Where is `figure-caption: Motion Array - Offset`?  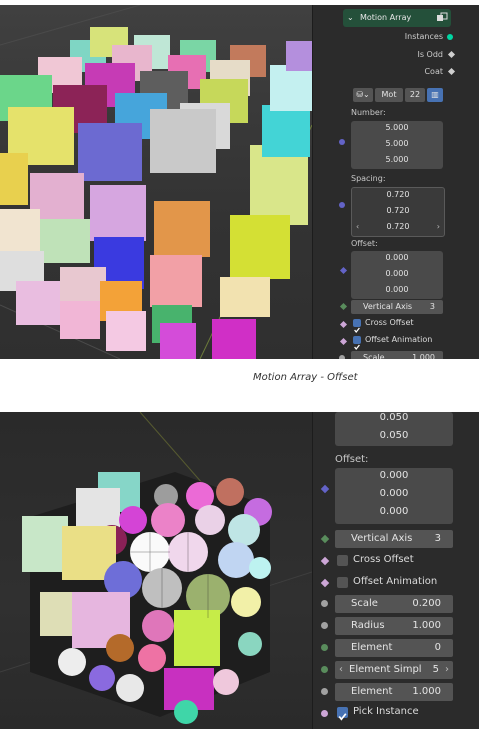 figure-caption: Motion Array - Offset is located at coordinates (305, 377).